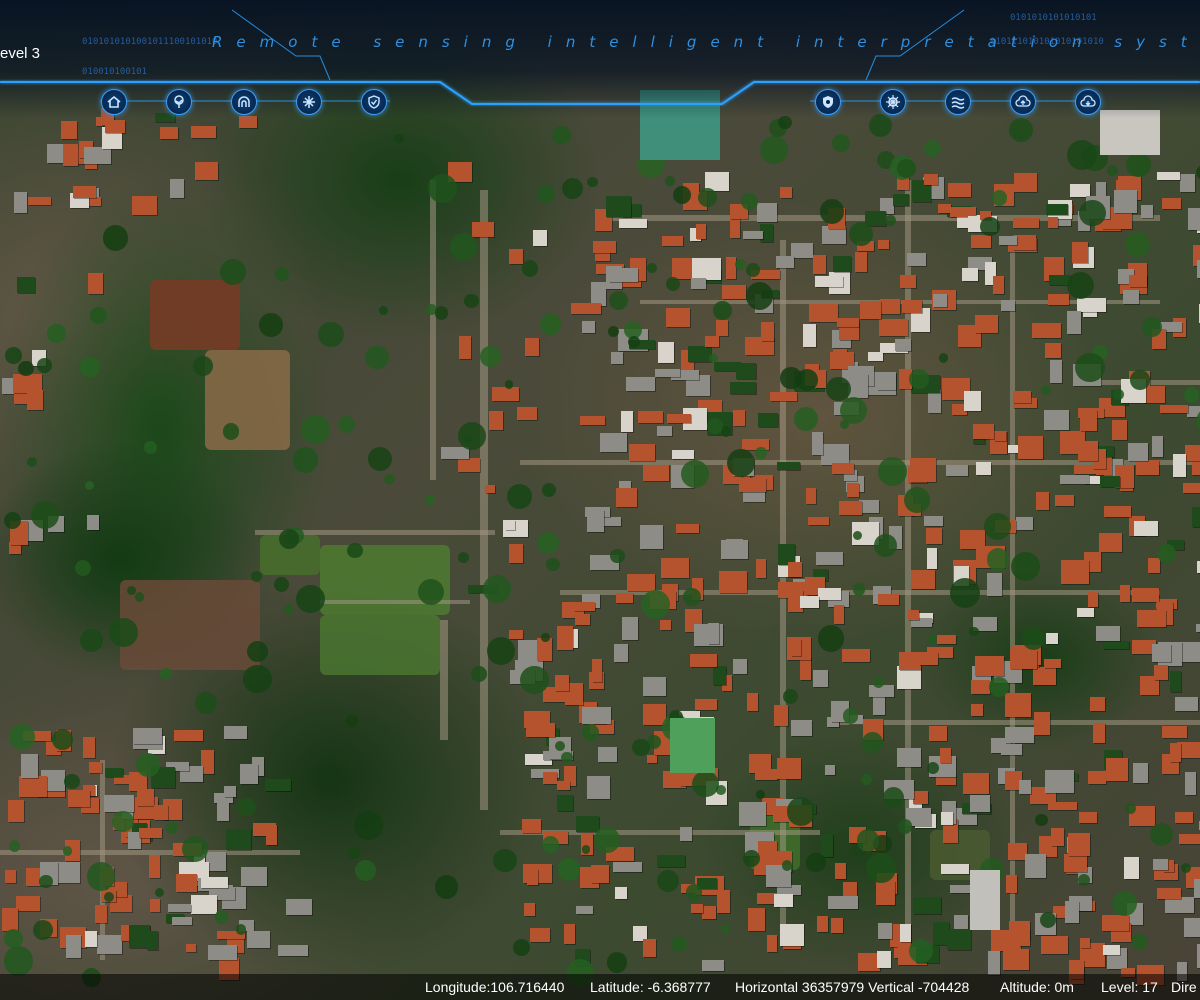 This screenshot has width=1200, height=1000. Describe the element at coordinates (893, 102) in the screenshot. I see `ship-wheel-icon` at that location.